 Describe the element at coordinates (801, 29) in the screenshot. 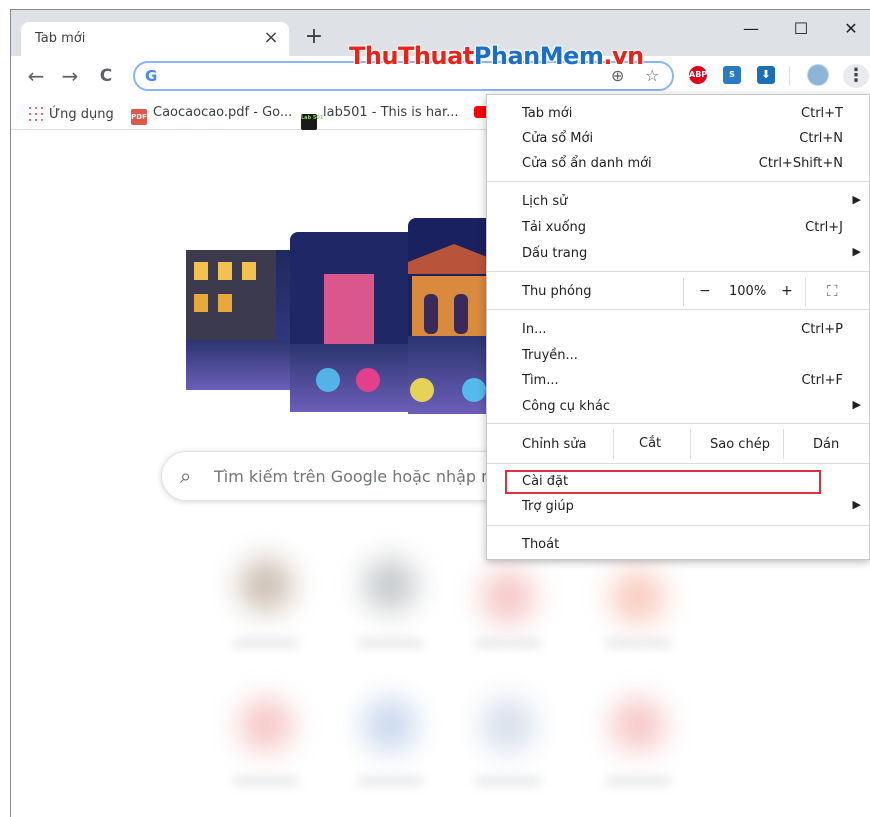

I see `maximize-button: ☐` at that location.